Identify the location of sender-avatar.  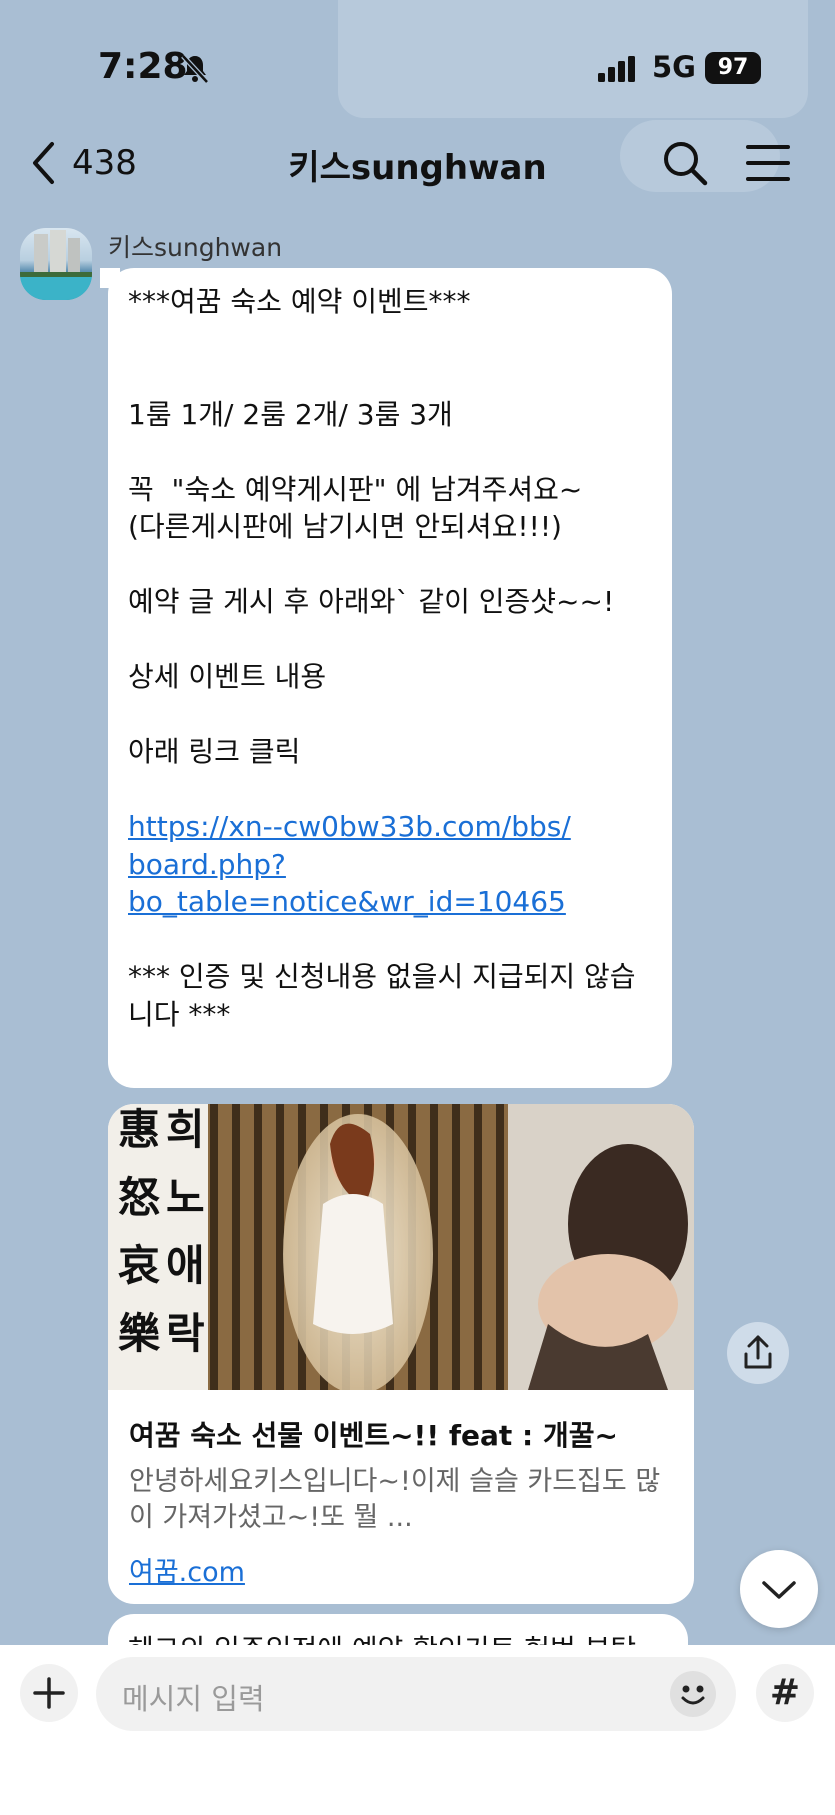
(56, 264).